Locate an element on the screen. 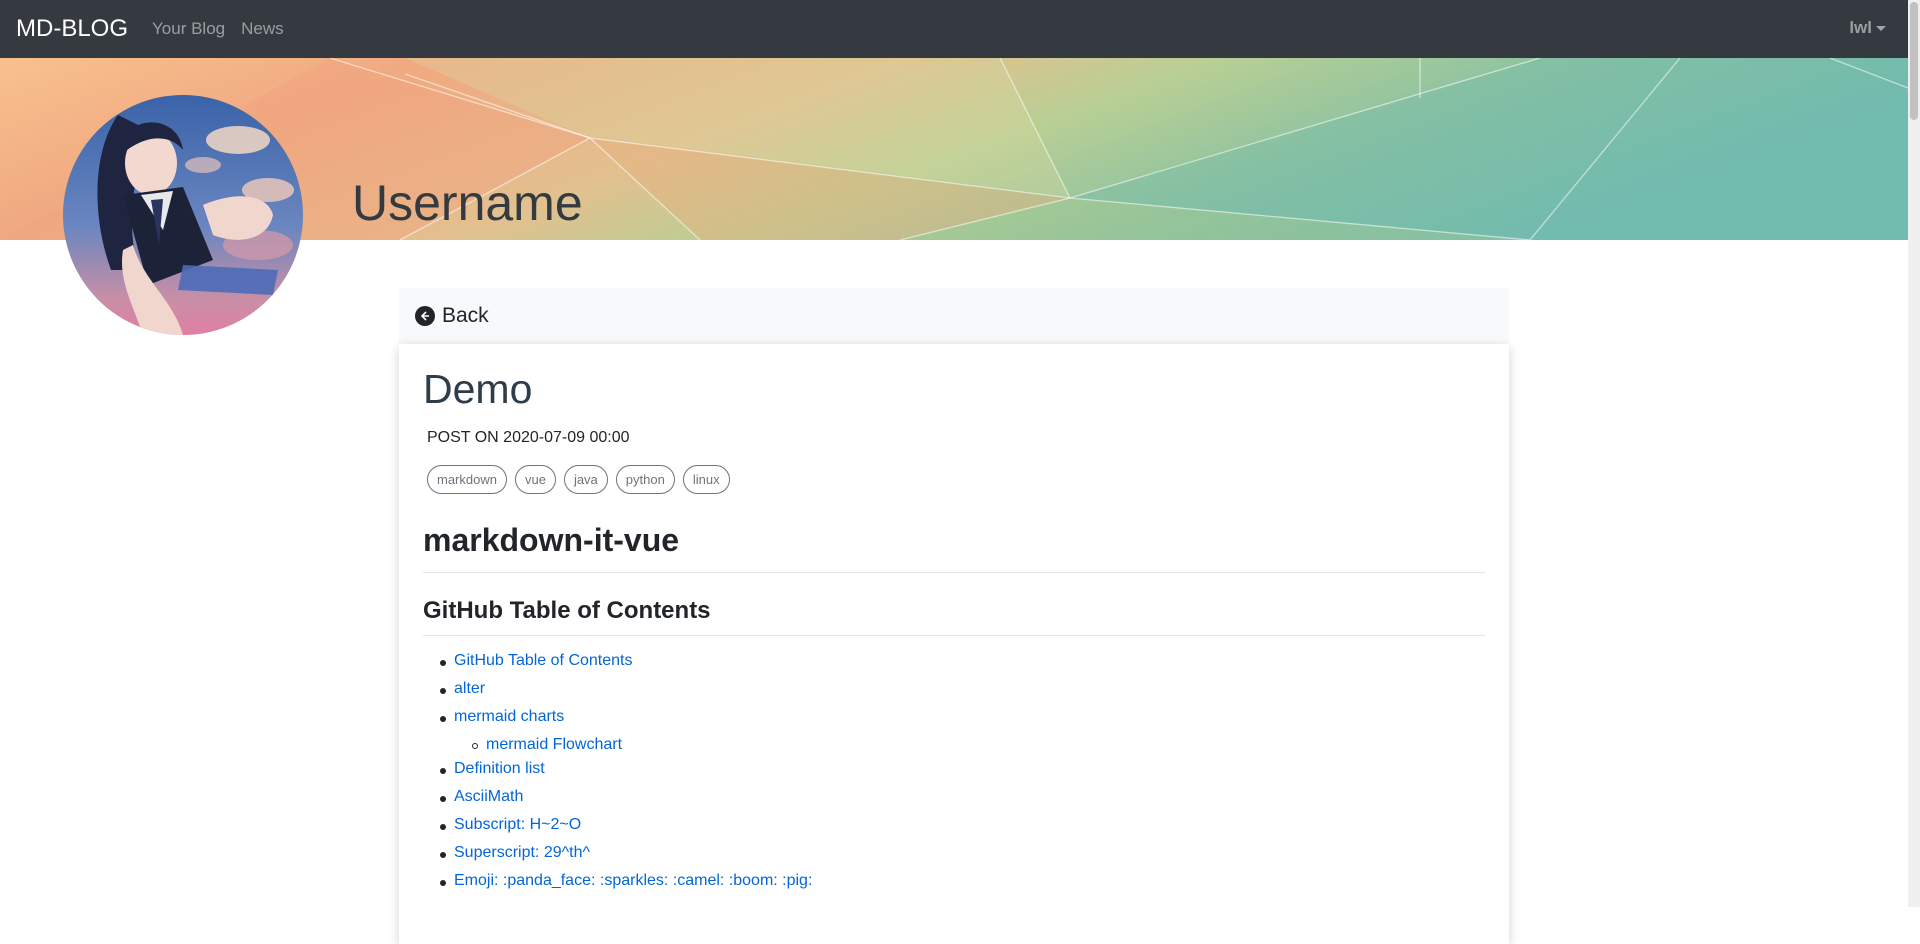 This screenshot has width=1920, height=944. post-card-header: Back is located at coordinates (954, 316).